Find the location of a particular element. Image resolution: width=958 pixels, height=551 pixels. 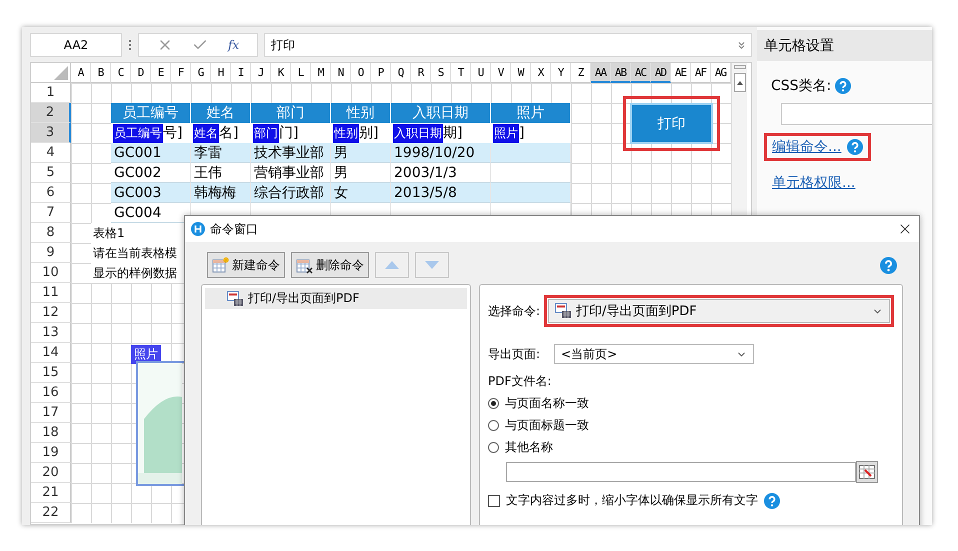

field-tag: 员工编号 is located at coordinates (138, 133).